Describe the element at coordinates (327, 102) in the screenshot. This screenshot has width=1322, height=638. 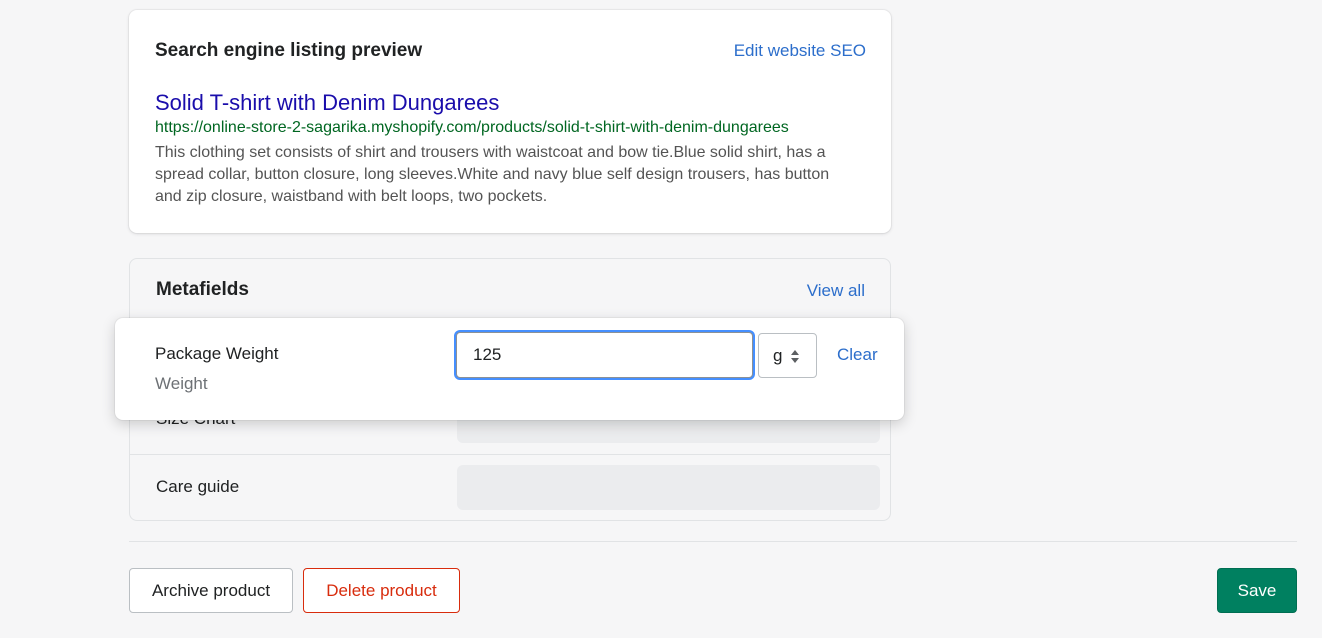
I see `seo-result-title: Solid T-shirt with Denim Dungarees` at that location.